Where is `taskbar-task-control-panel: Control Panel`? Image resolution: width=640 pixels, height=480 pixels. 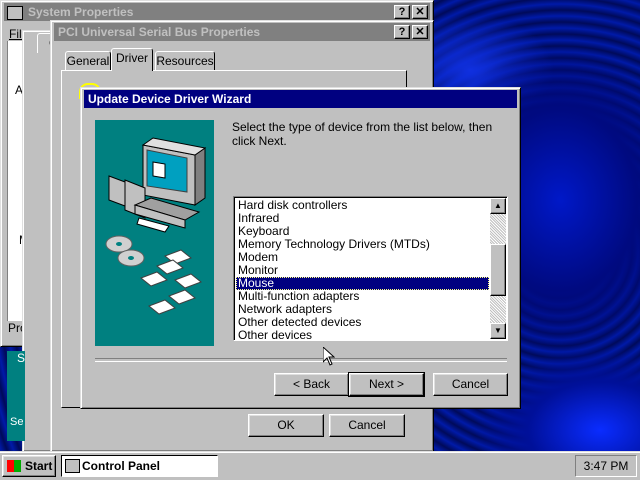
taskbar-task-control-panel: Control Panel is located at coordinates (139, 466).